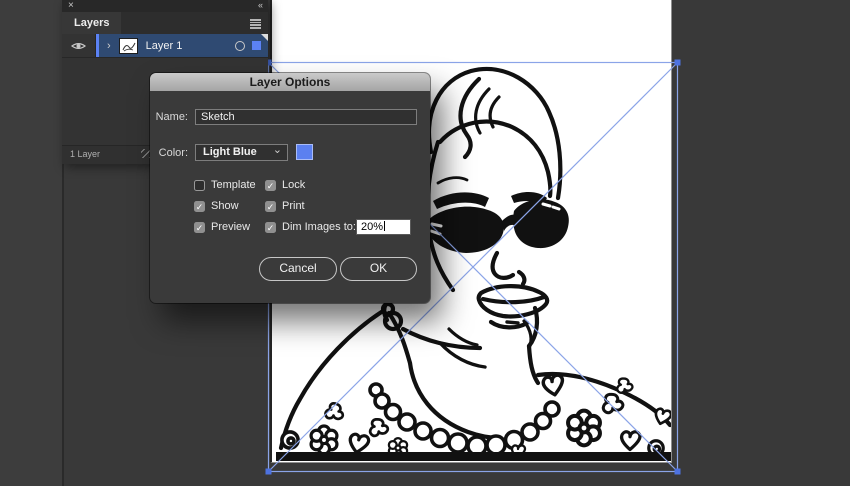 Image resolution: width=850 pixels, height=486 pixels. I want to click on panel-resize-grip, so click(145, 153).